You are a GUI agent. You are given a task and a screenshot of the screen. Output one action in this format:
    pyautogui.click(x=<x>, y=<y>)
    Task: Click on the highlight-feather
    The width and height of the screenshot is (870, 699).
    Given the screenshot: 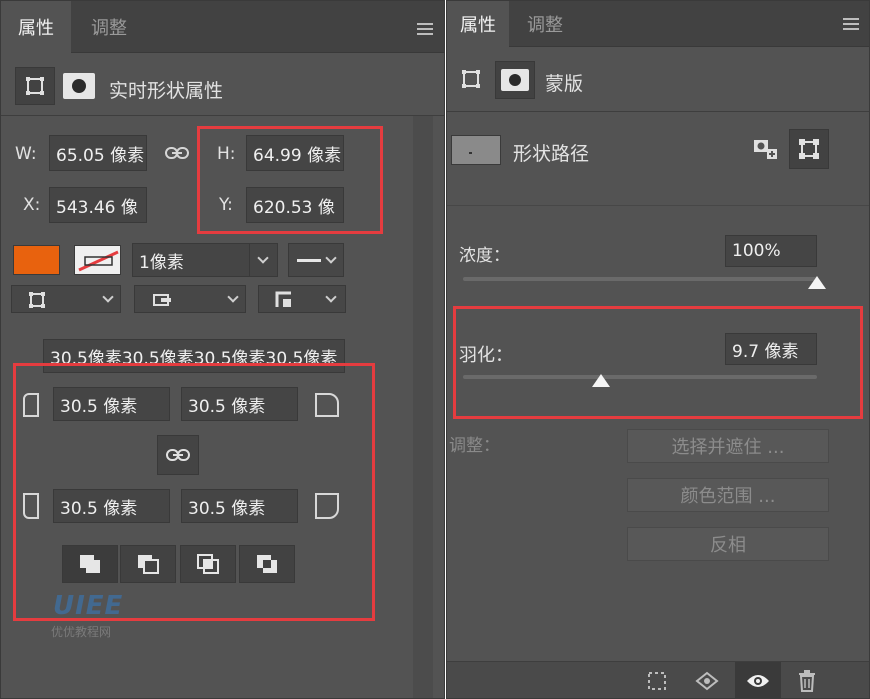 What is the action you would take?
    pyautogui.click(x=658, y=362)
    